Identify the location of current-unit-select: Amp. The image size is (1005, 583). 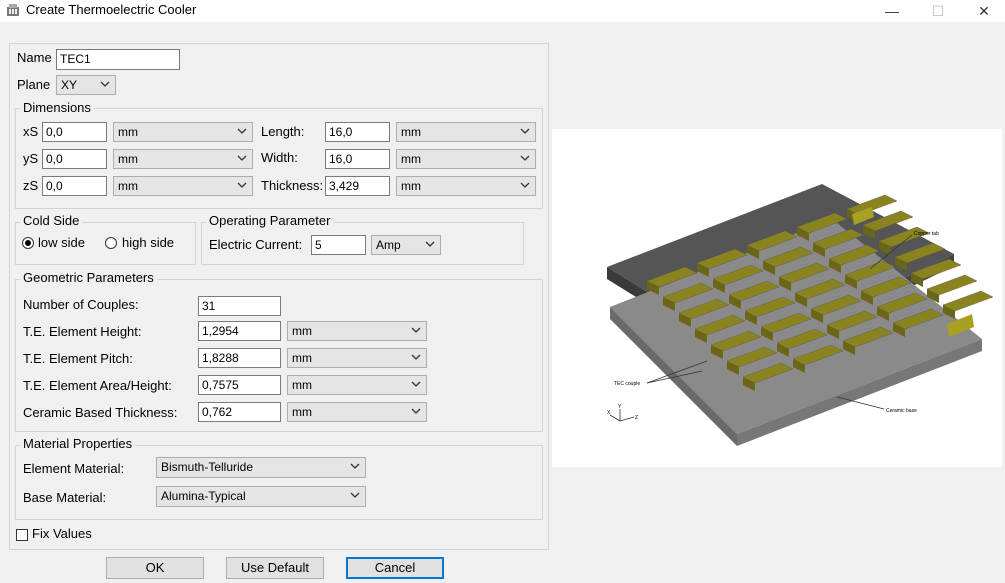
(406, 245).